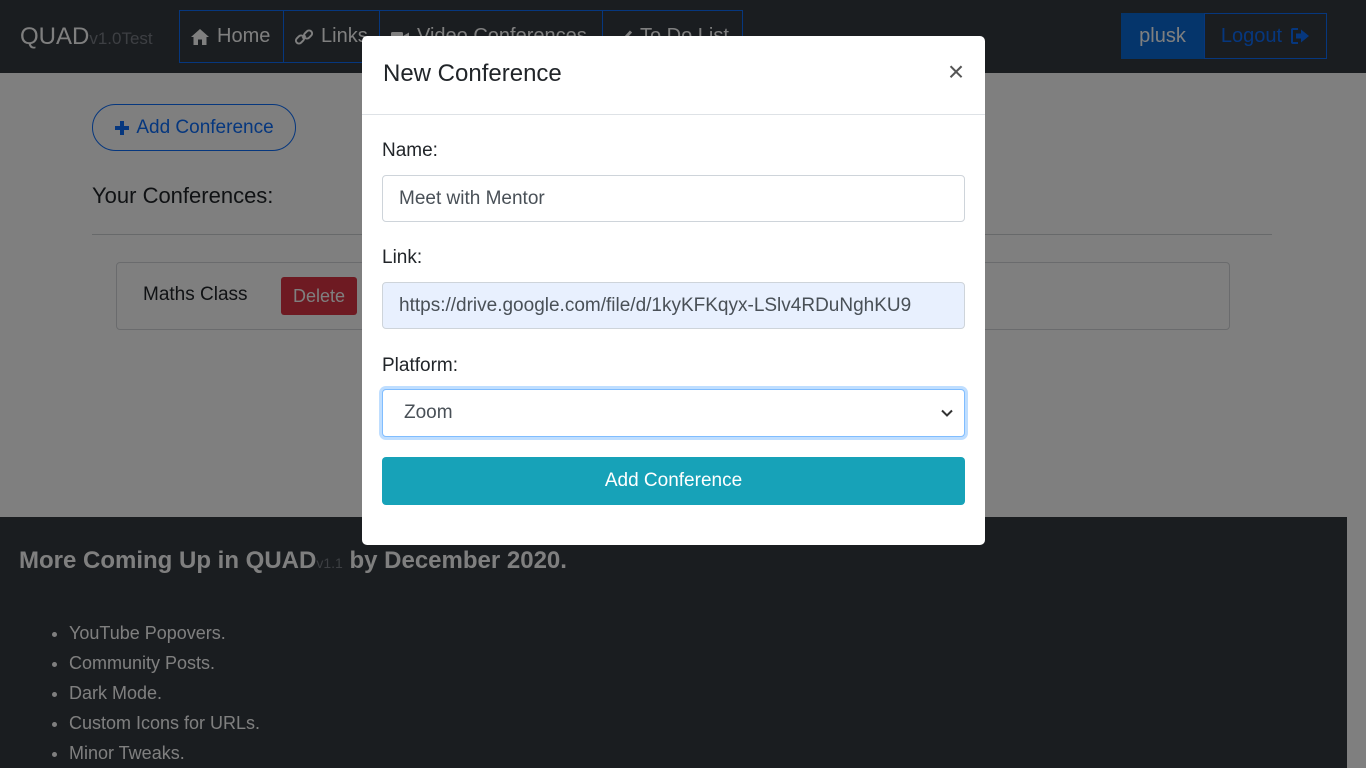 The image size is (1366, 768). What do you see at coordinates (420, 365) in the screenshot?
I see `platform-label: Platform:` at bounding box center [420, 365].